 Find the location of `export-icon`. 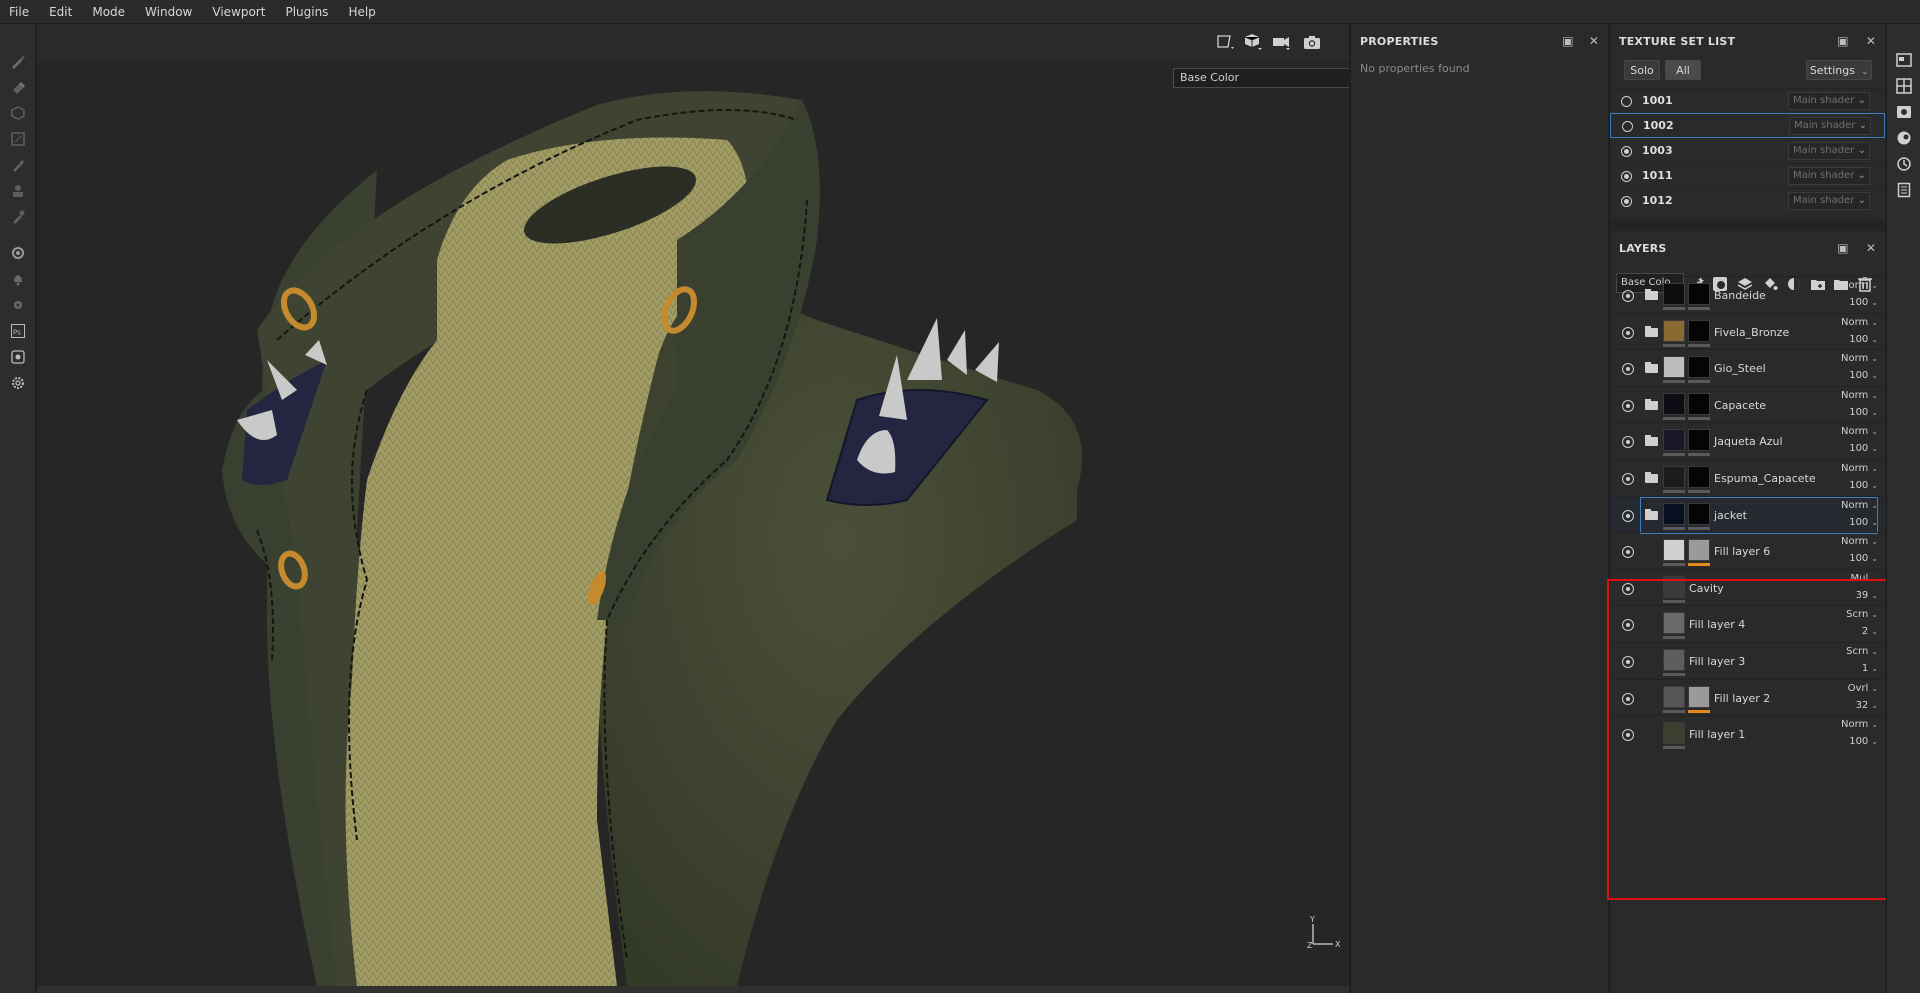

export-icon is located at coordinates (18, 357).